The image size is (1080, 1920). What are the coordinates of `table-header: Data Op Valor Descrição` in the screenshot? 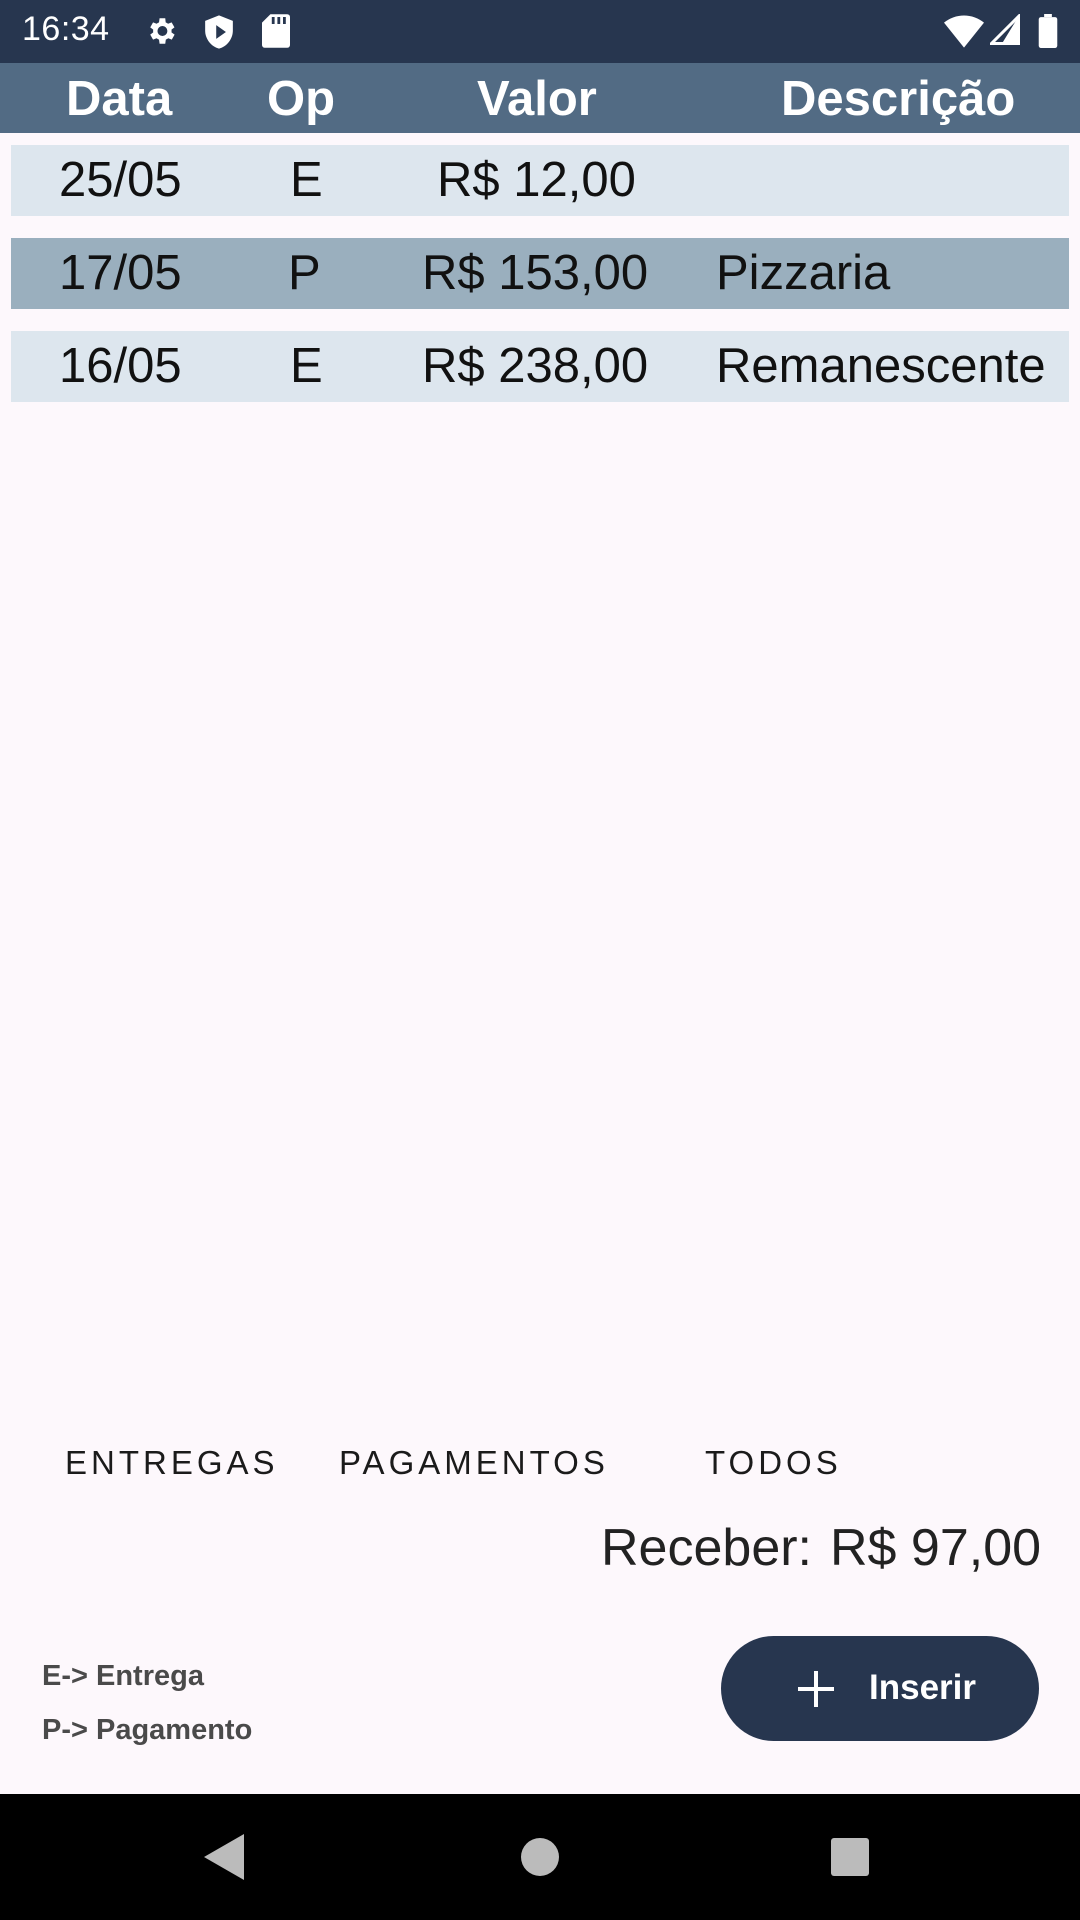 It's located at (540, 98).